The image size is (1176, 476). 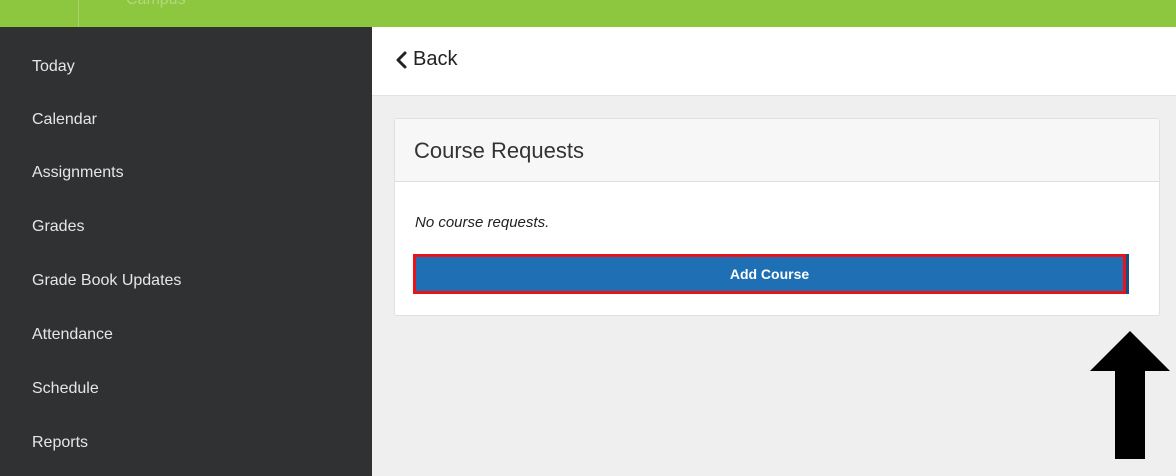 I want to click on sidebar-item-label: Grades, so click(x=58, y=226).